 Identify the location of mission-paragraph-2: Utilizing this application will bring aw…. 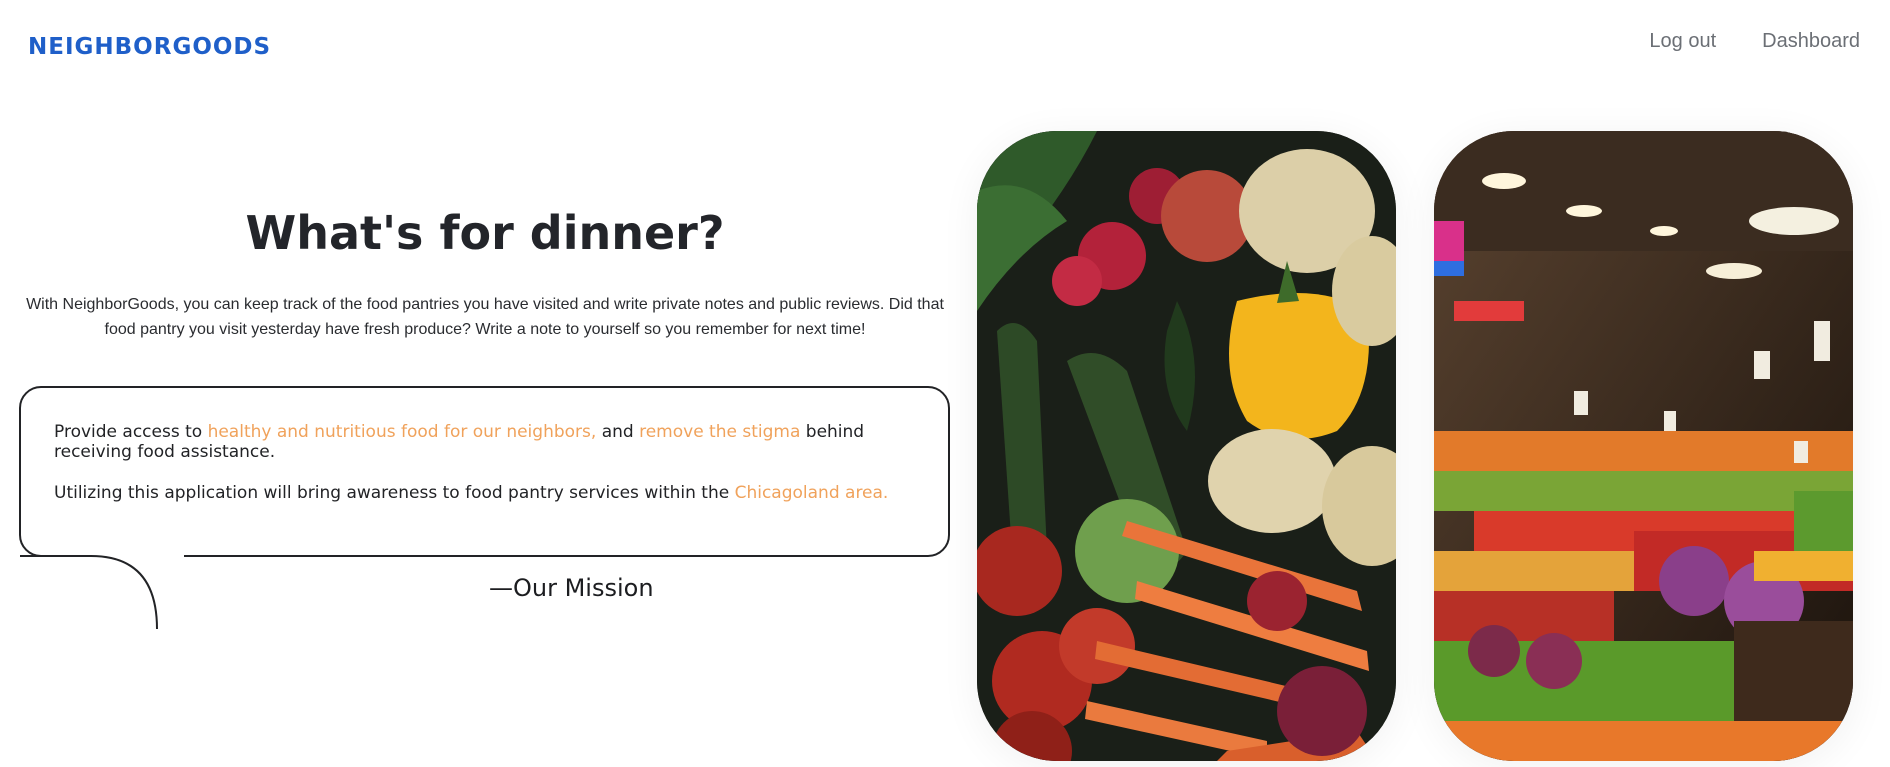
(476, 493).